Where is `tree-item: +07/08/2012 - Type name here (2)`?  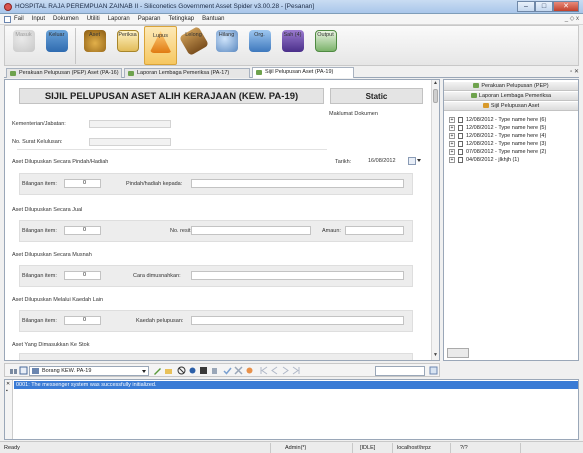 tree-item: +07/08/2012 - Type name here (2) is located at coordinates (497, 152).